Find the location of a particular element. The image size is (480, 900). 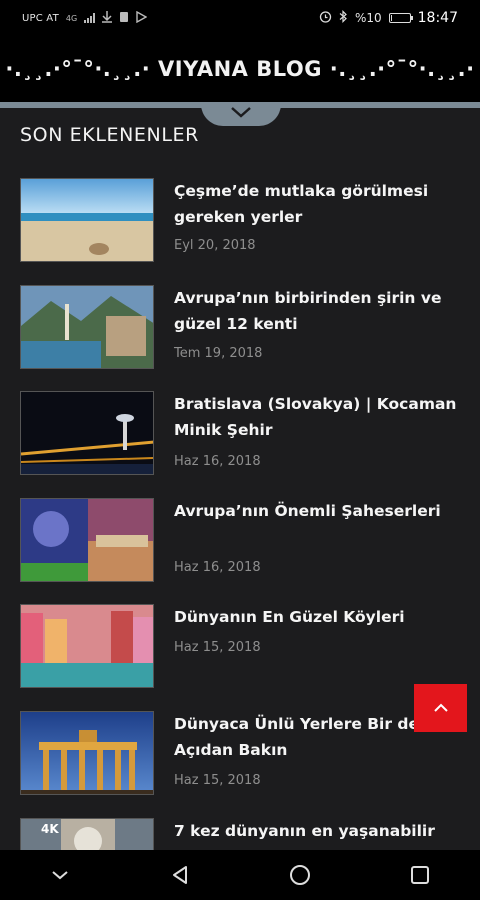

back-icon is located at coordinates (180, 875).